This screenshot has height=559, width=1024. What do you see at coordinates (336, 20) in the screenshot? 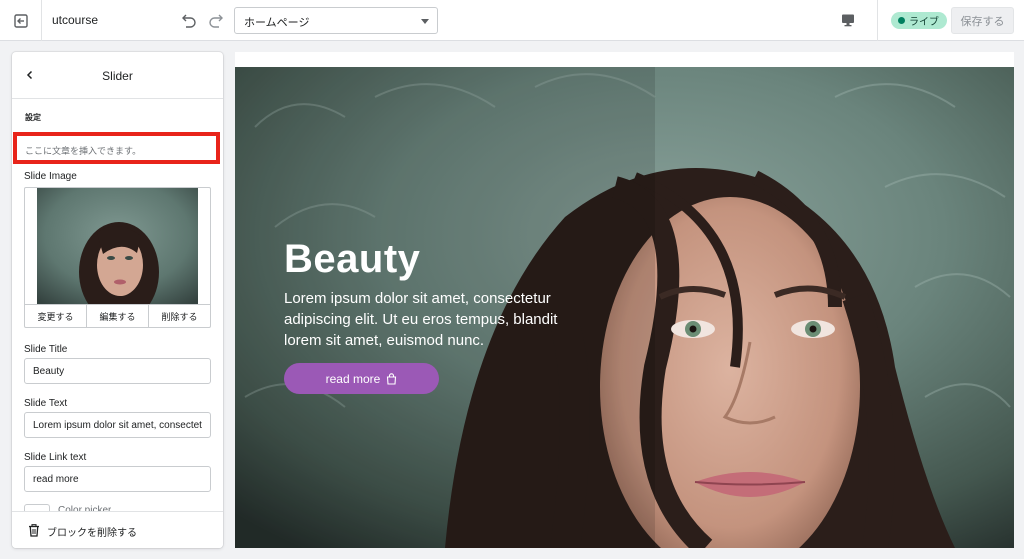
I see `page-selector: ホームページ` at bounding box center [336, 20].